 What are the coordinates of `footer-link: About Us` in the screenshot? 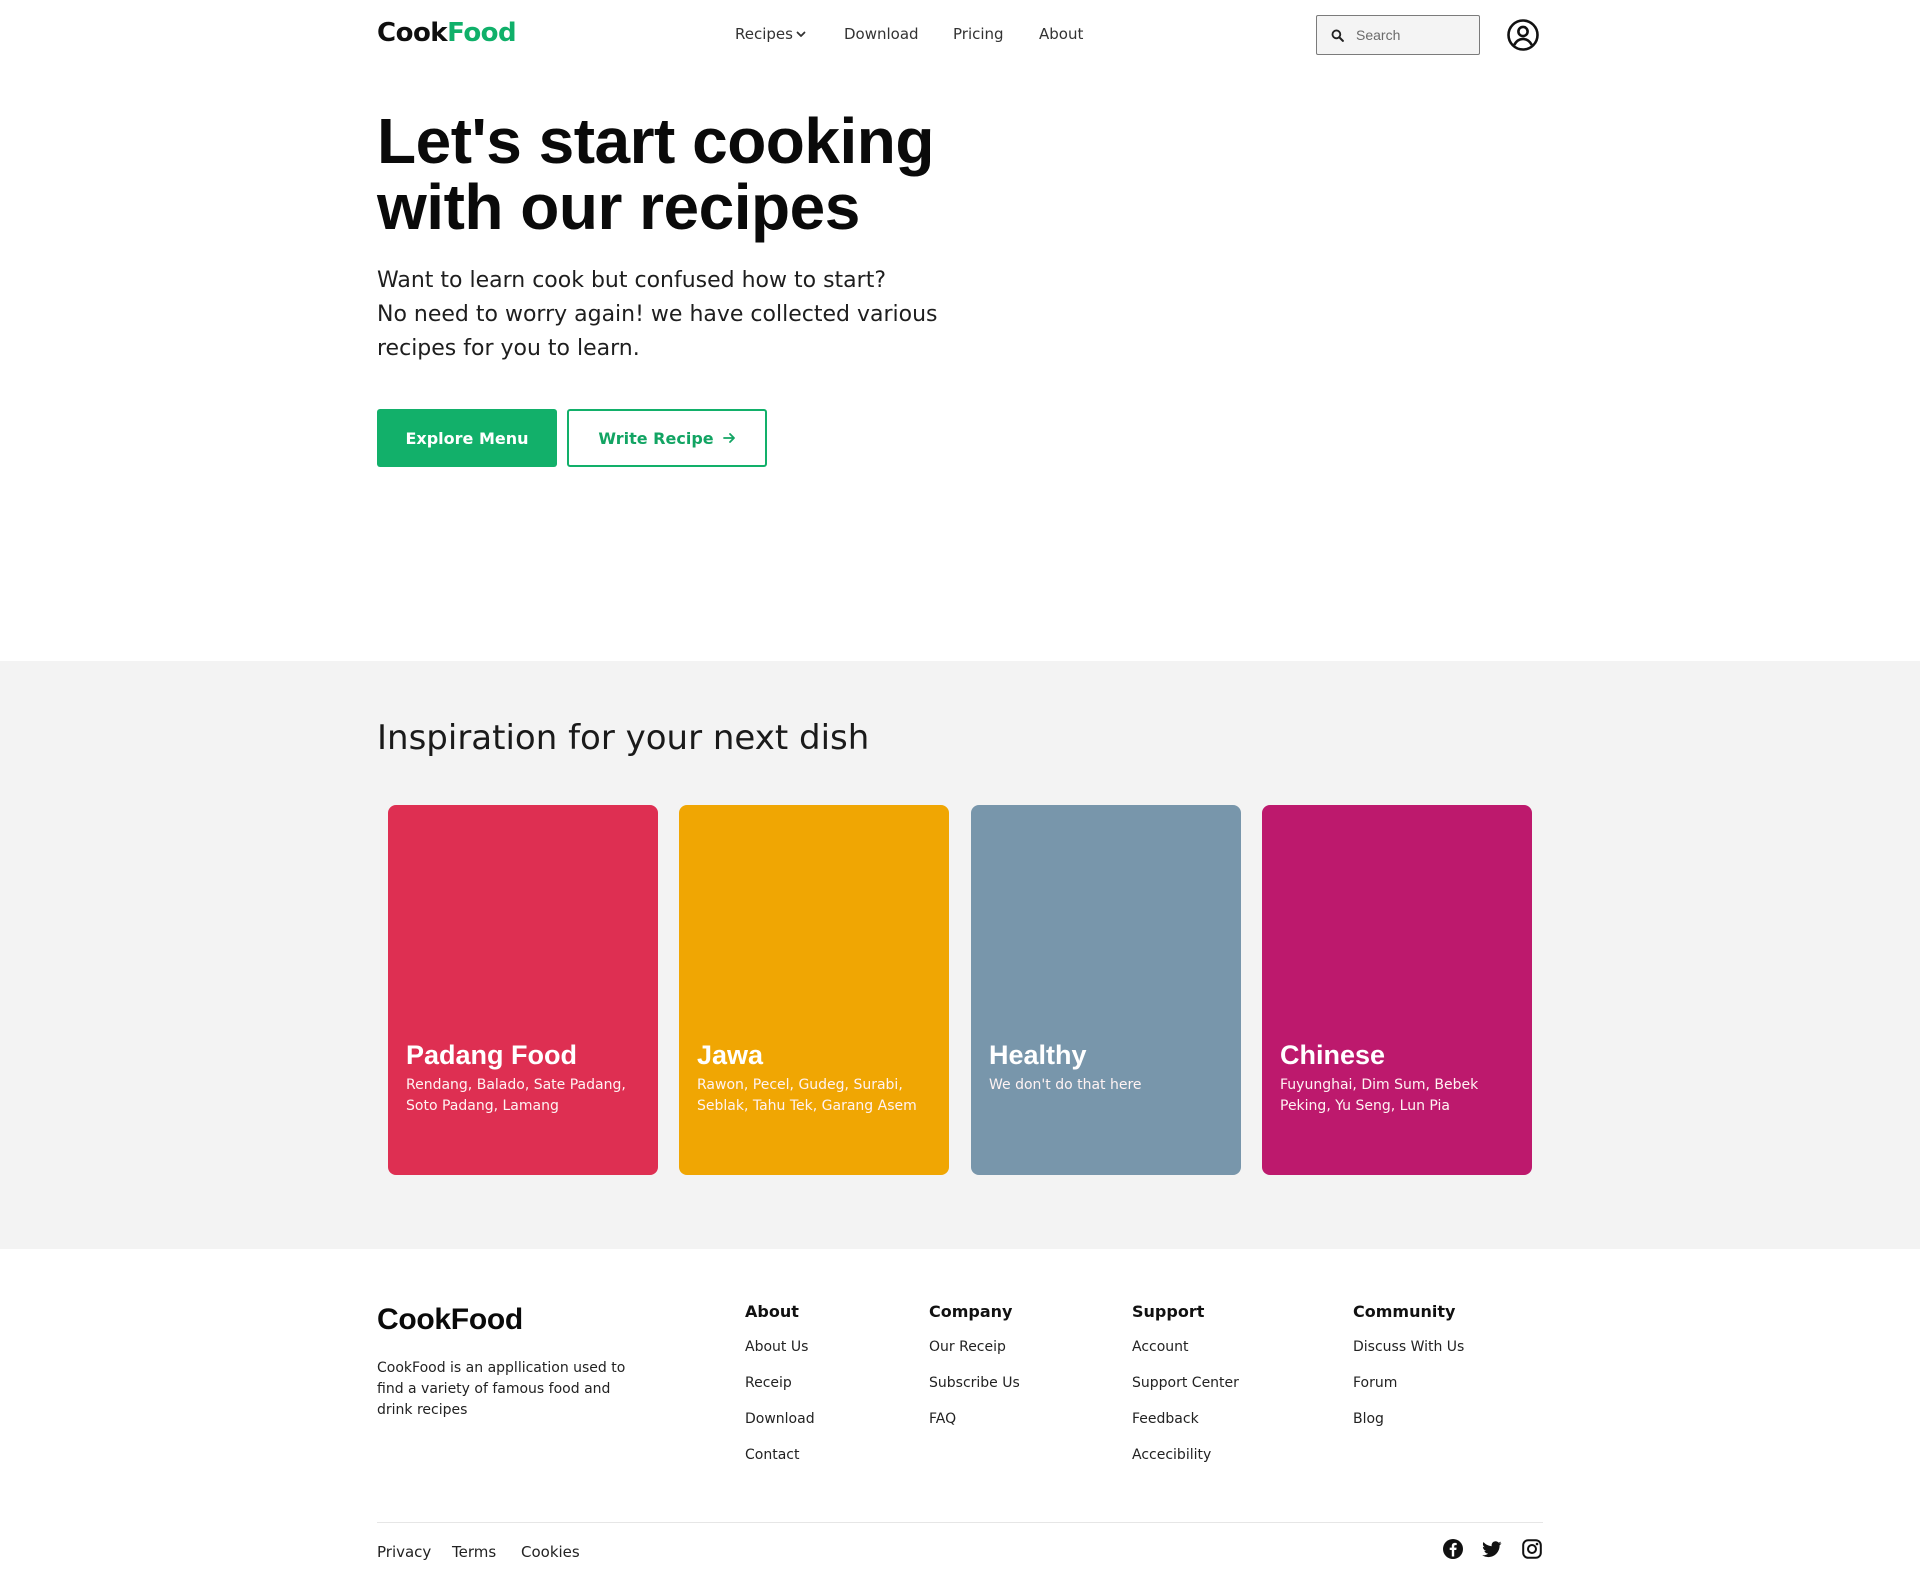 It's located at (780, 1347).